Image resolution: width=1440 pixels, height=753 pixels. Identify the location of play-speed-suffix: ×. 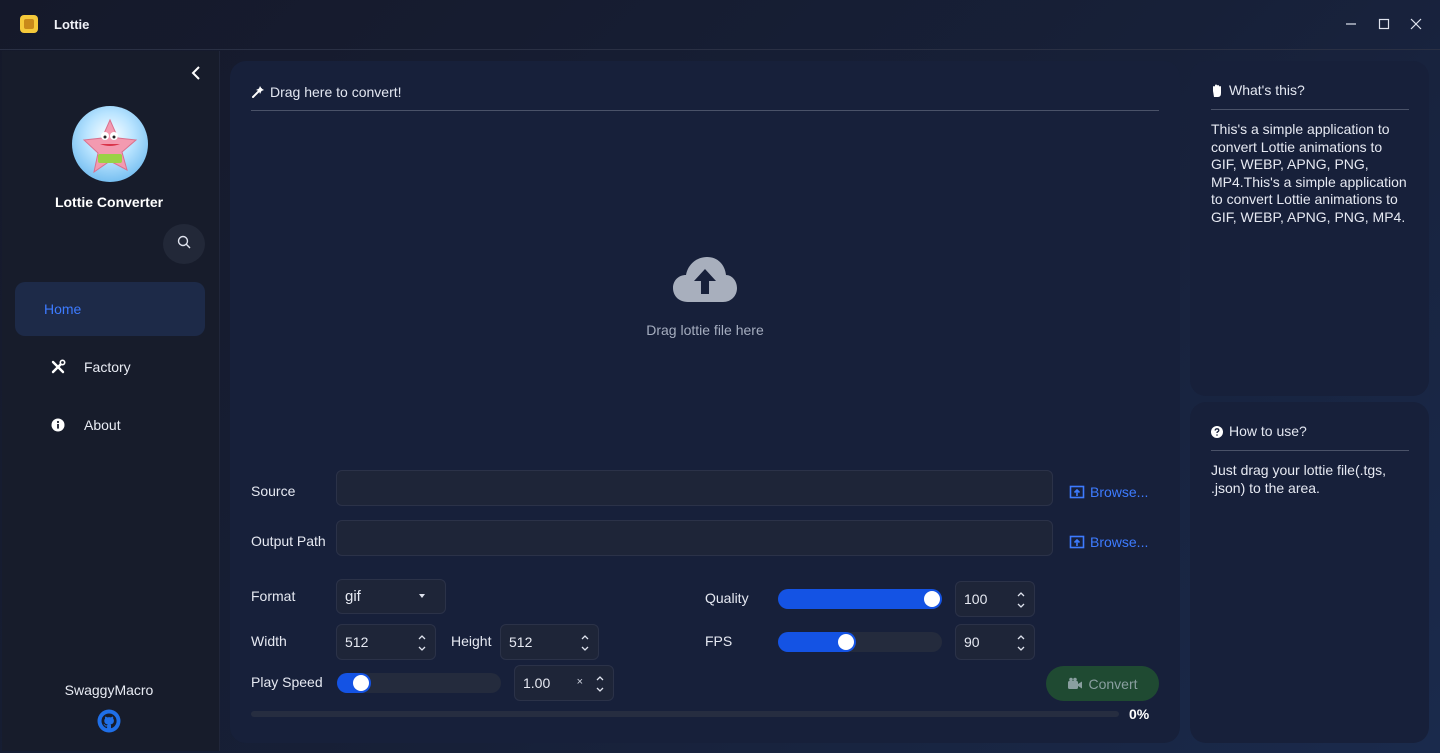
(579, 682).